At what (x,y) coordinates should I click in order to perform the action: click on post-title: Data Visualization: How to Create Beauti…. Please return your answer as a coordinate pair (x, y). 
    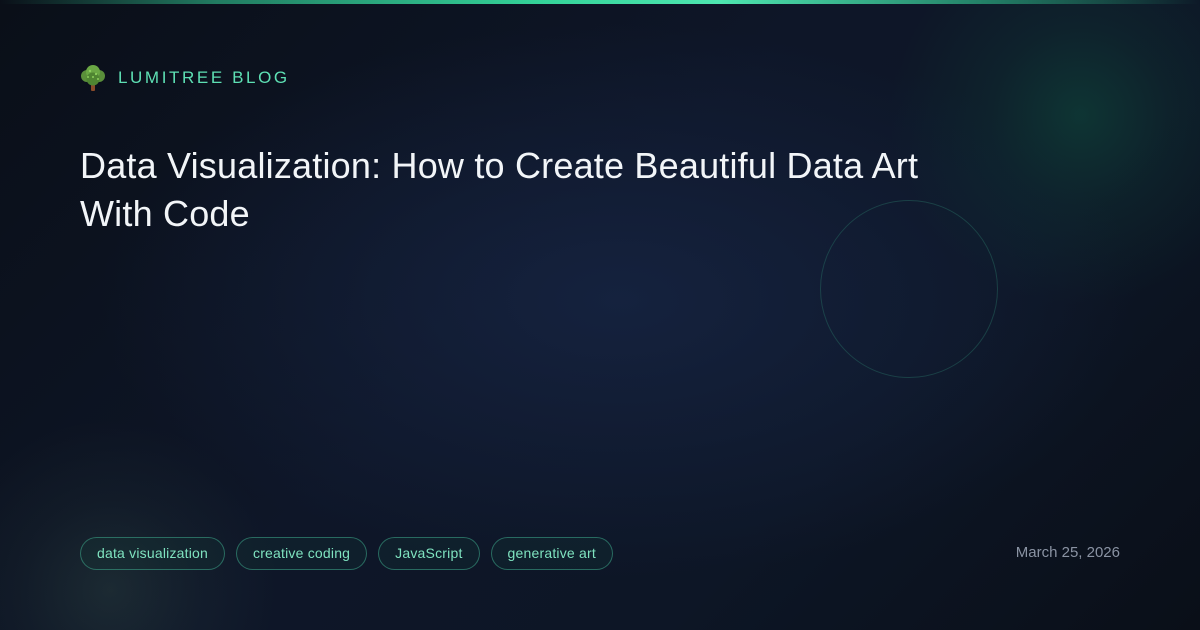
    Looking at the image, I should click on (499, 189).